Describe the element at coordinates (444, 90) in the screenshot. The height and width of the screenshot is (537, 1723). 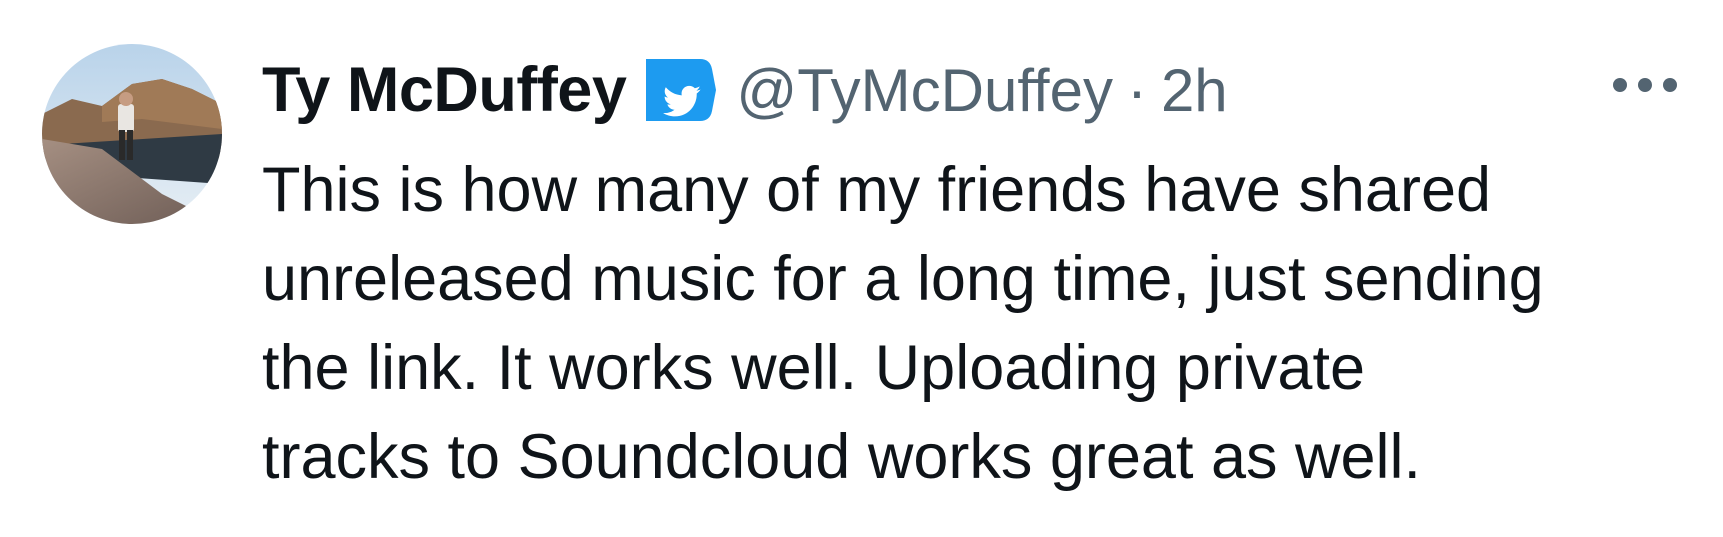
I see `display-name: Ty McDuffey` at that location.